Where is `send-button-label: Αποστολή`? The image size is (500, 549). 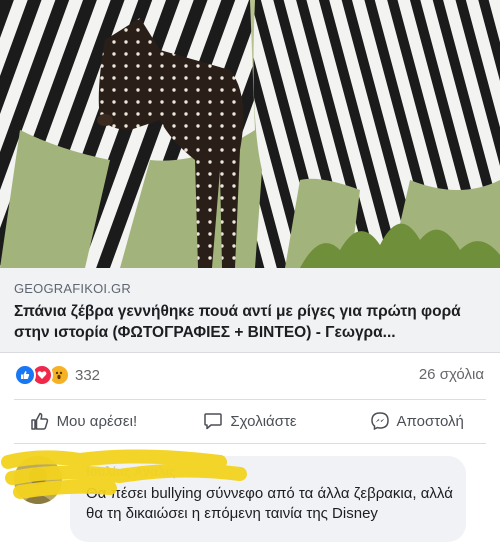
send-button-label: Αποστολή is located at coordinates (430, 421).